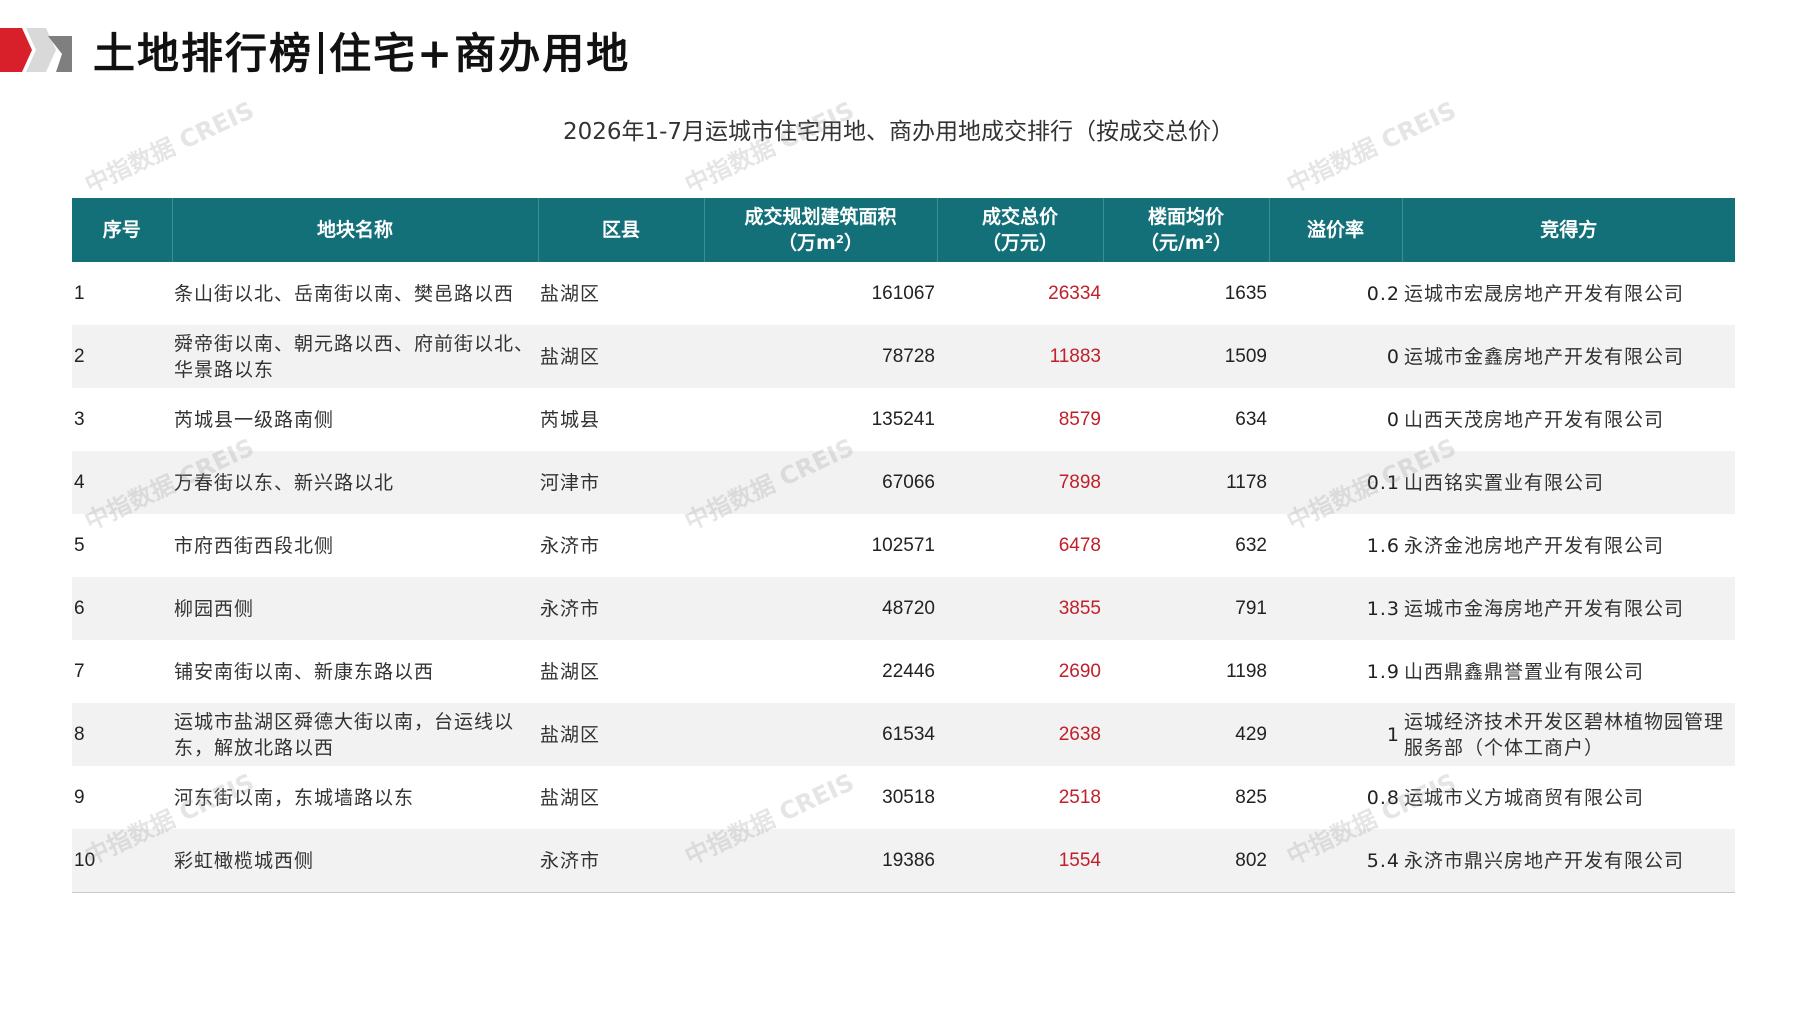  What do you see at coordinates (1568, 356) in the screenshot?
I see `cell-buyer: 运城市金鑫房地产开发有限公司` at bounding box center [1568, 356].